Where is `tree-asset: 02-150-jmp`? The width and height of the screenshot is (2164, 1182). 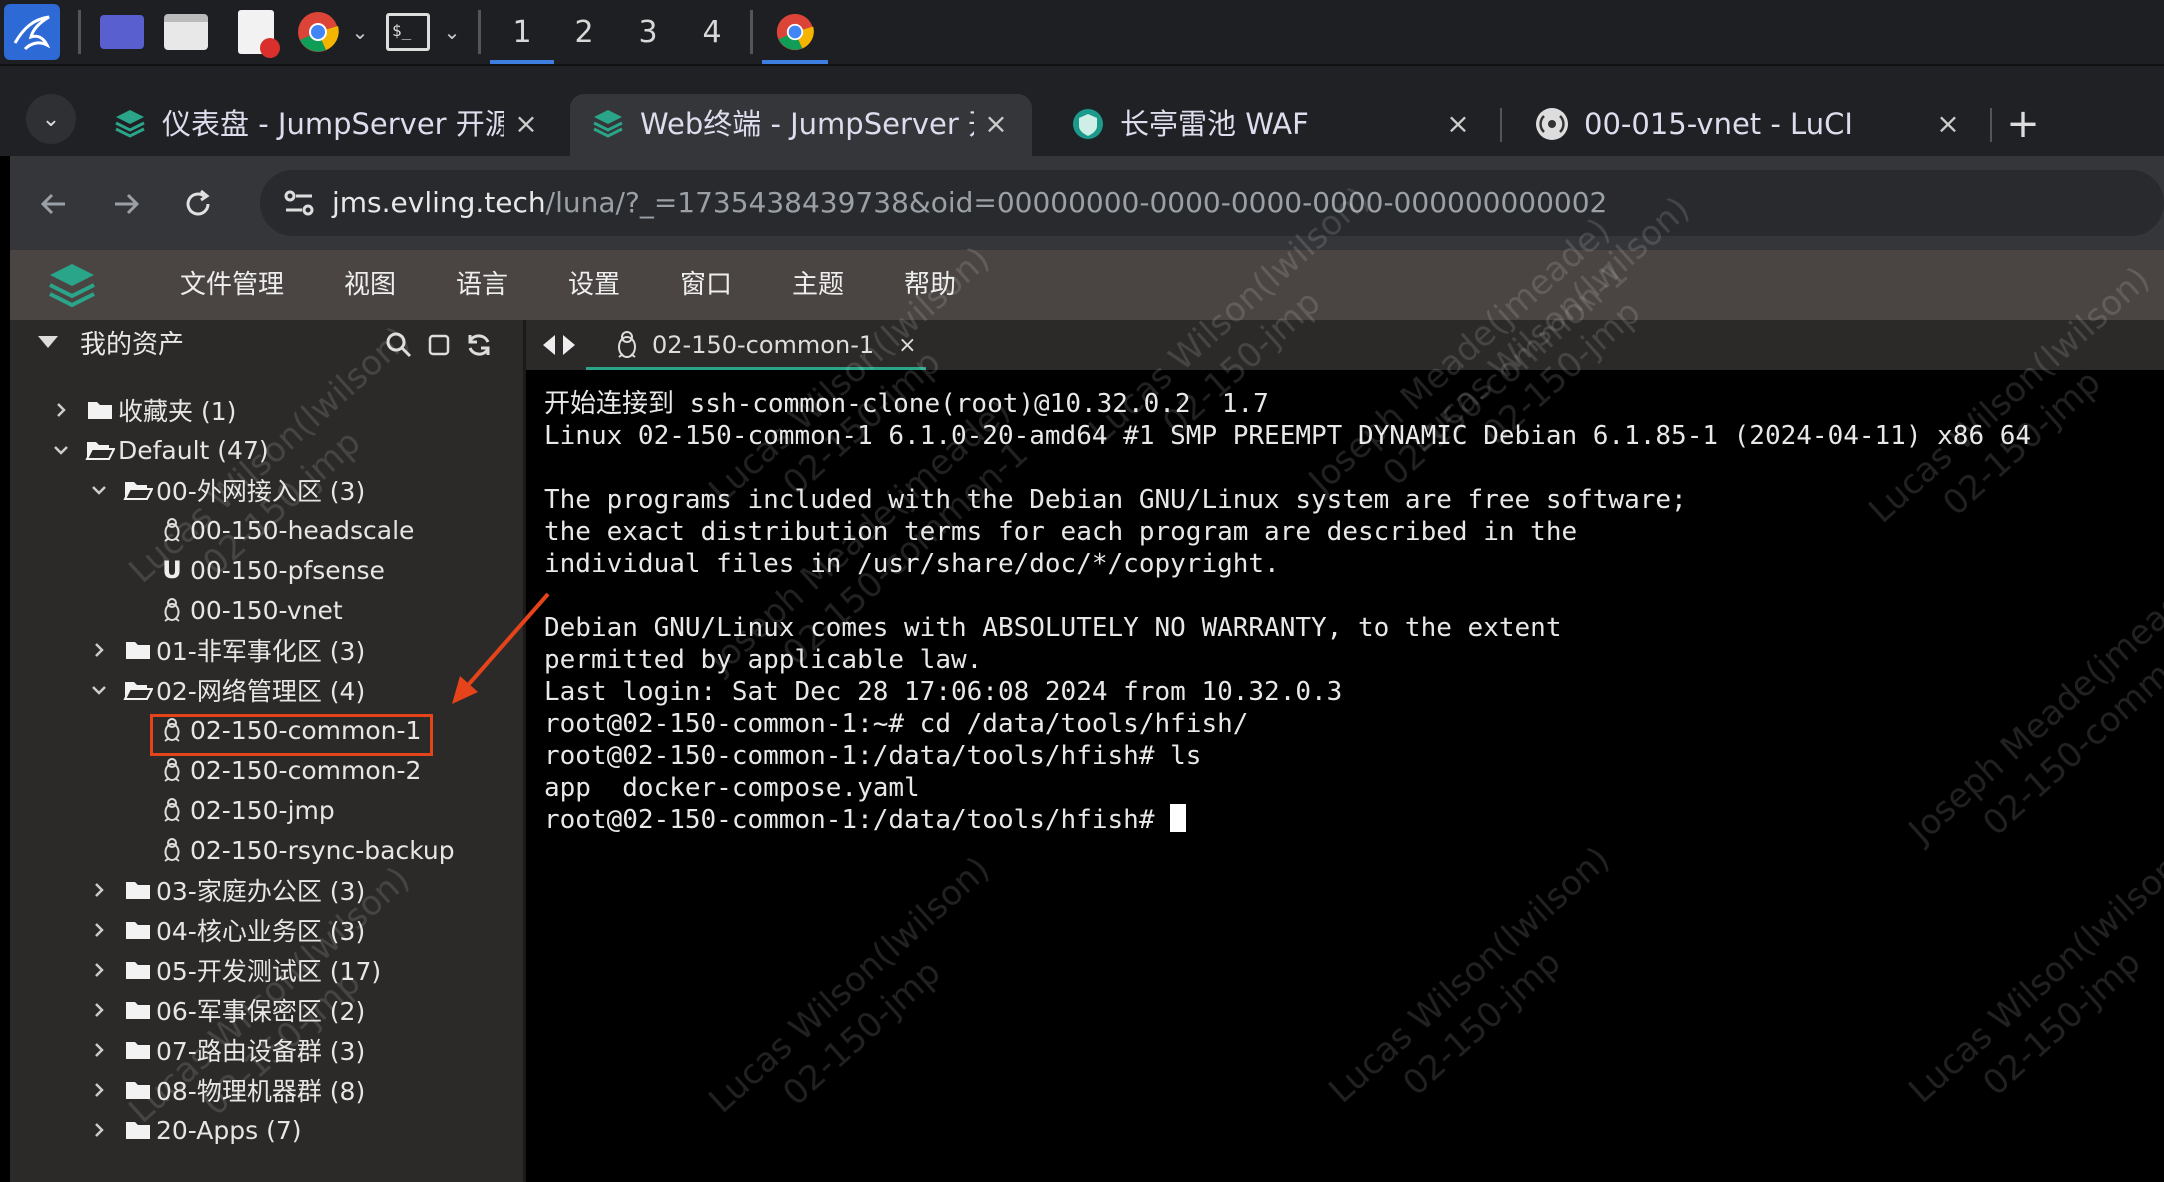
tree-asset: 02-150-jmp is located at coordinates (245, 810).